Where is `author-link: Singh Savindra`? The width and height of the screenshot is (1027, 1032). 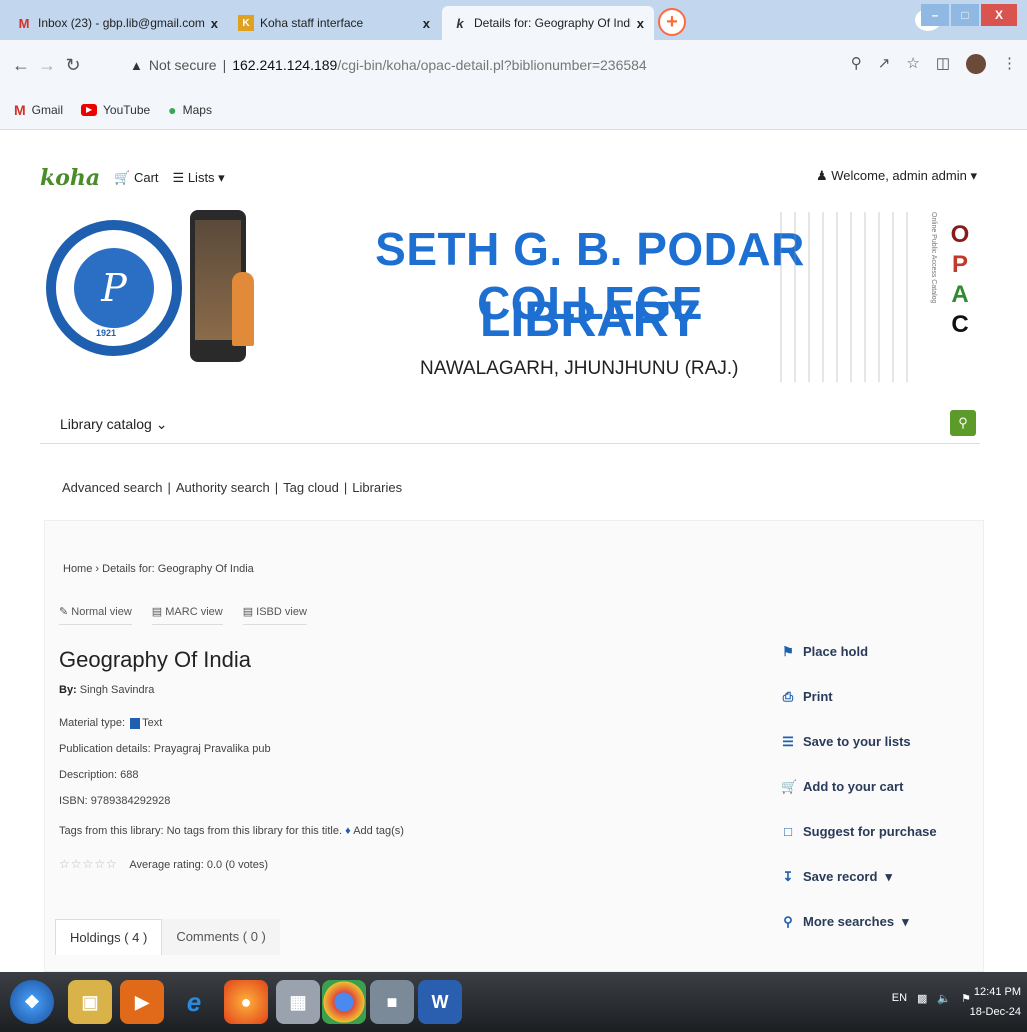 author-link: Singh Savindra is located at coordinates (117, 690).